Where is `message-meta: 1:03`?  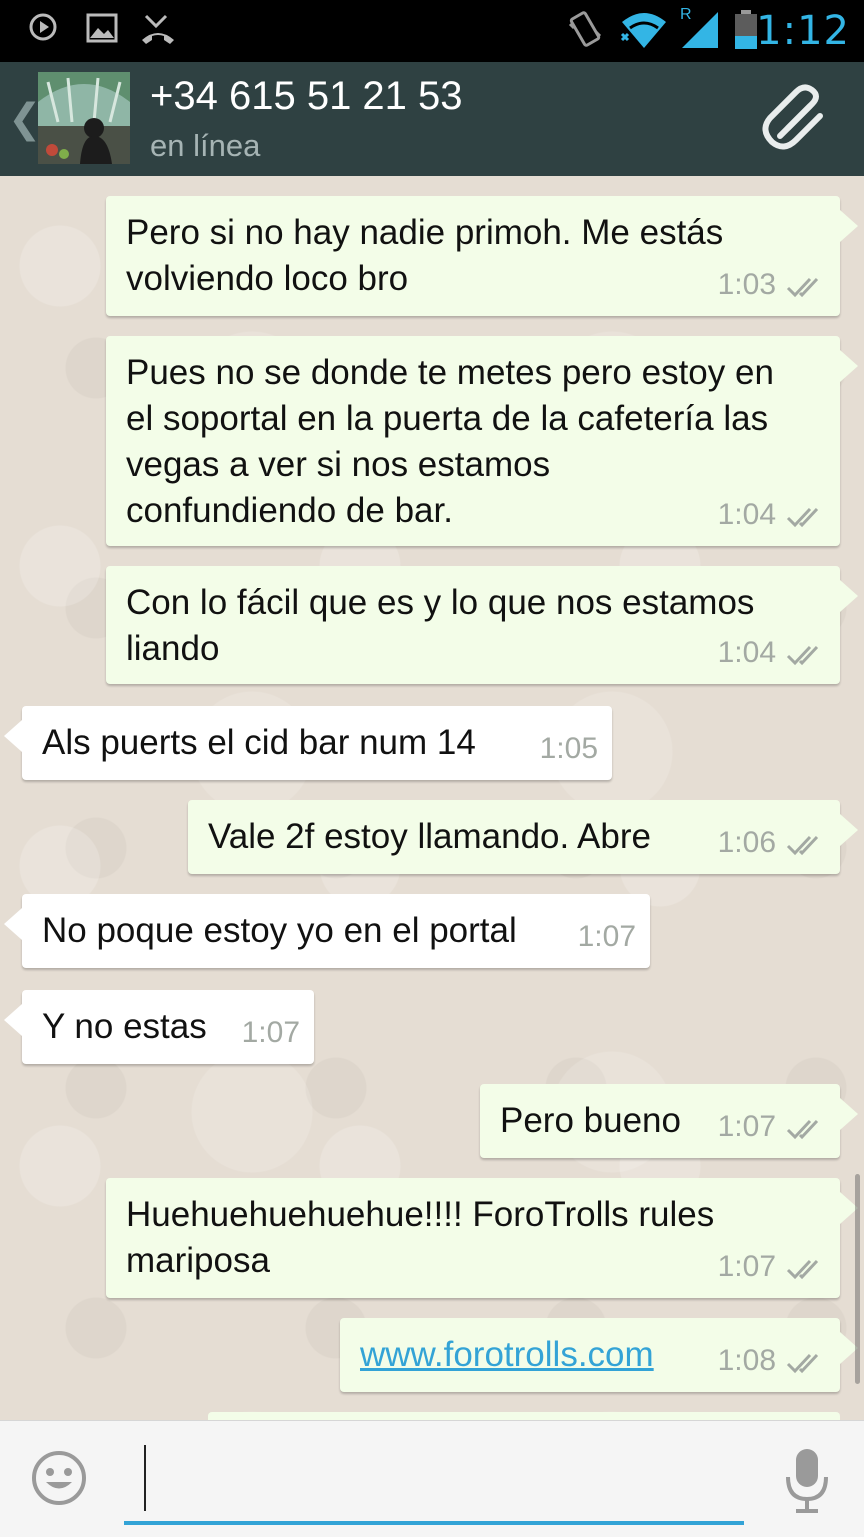 message-meta: 1:03 is located at coordinates (772, 285).